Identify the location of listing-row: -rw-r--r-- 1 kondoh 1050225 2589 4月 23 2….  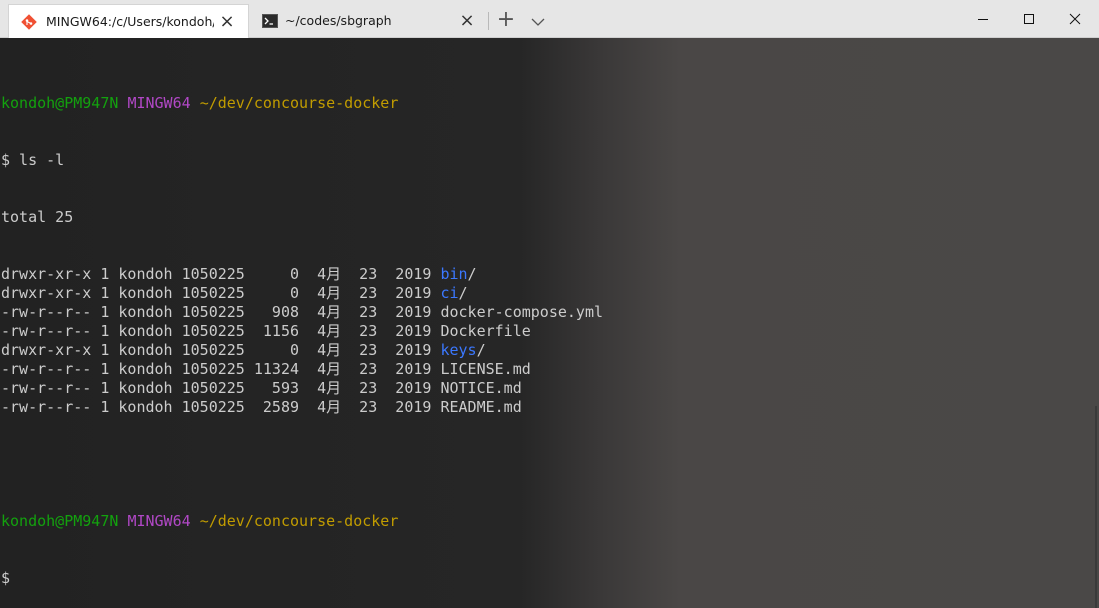
(302, 407).